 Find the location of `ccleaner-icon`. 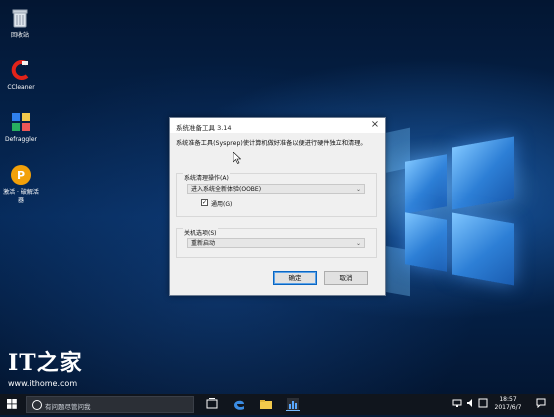

ccleaner-icon is located at coordinates (21, 70).